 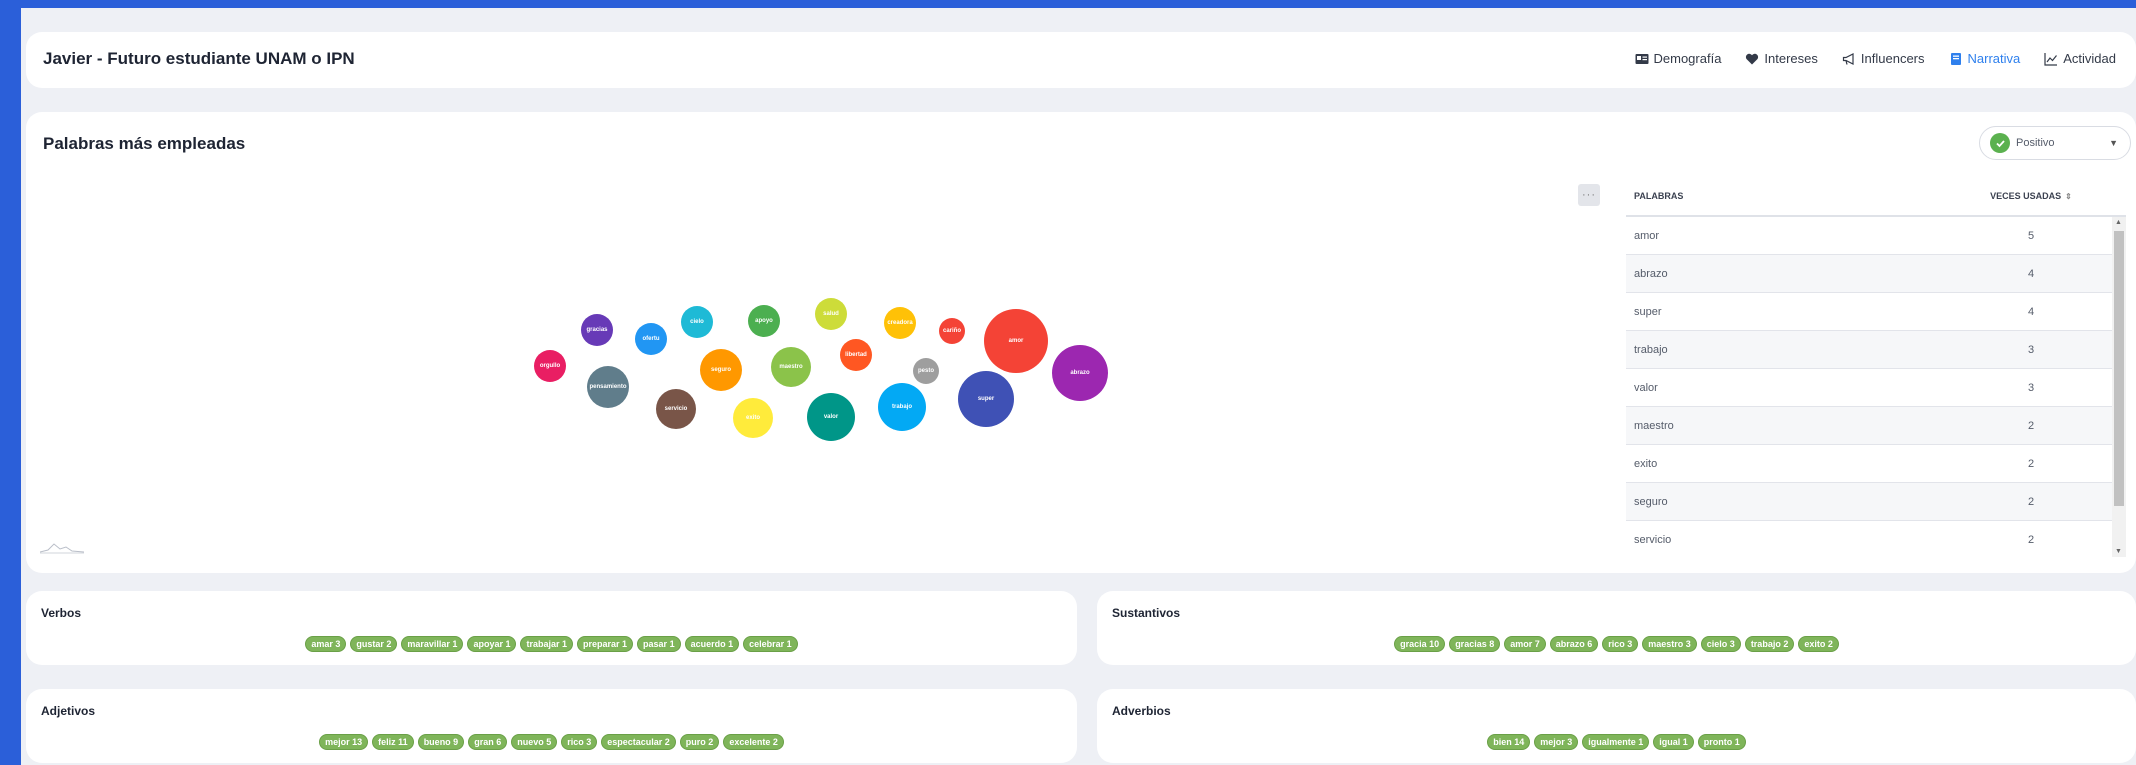 I want to click on word-pill: gracia 10, so click(x=1420, y=644).